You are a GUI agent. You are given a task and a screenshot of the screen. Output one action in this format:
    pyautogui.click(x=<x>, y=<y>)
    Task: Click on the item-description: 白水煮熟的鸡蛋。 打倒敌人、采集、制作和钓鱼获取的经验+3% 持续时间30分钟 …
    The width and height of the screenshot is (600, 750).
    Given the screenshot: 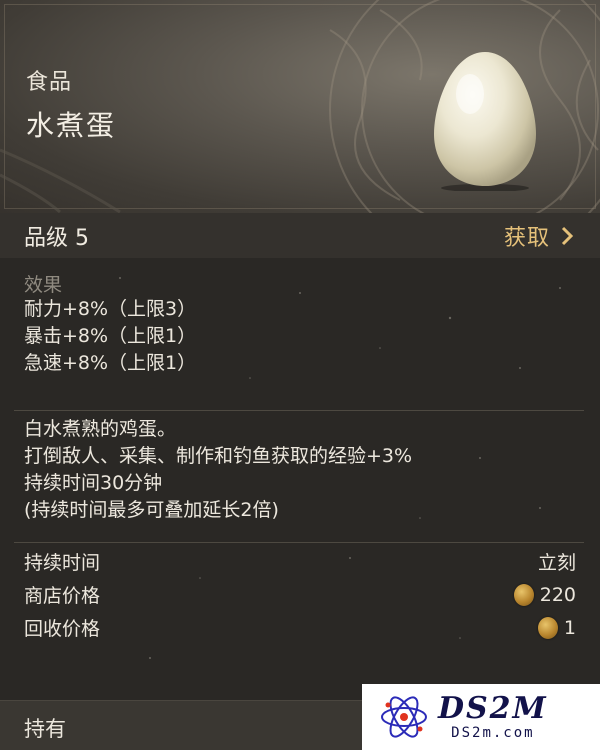 What is the action you would take?
    pyautogui.click(x=218, y=470)
    